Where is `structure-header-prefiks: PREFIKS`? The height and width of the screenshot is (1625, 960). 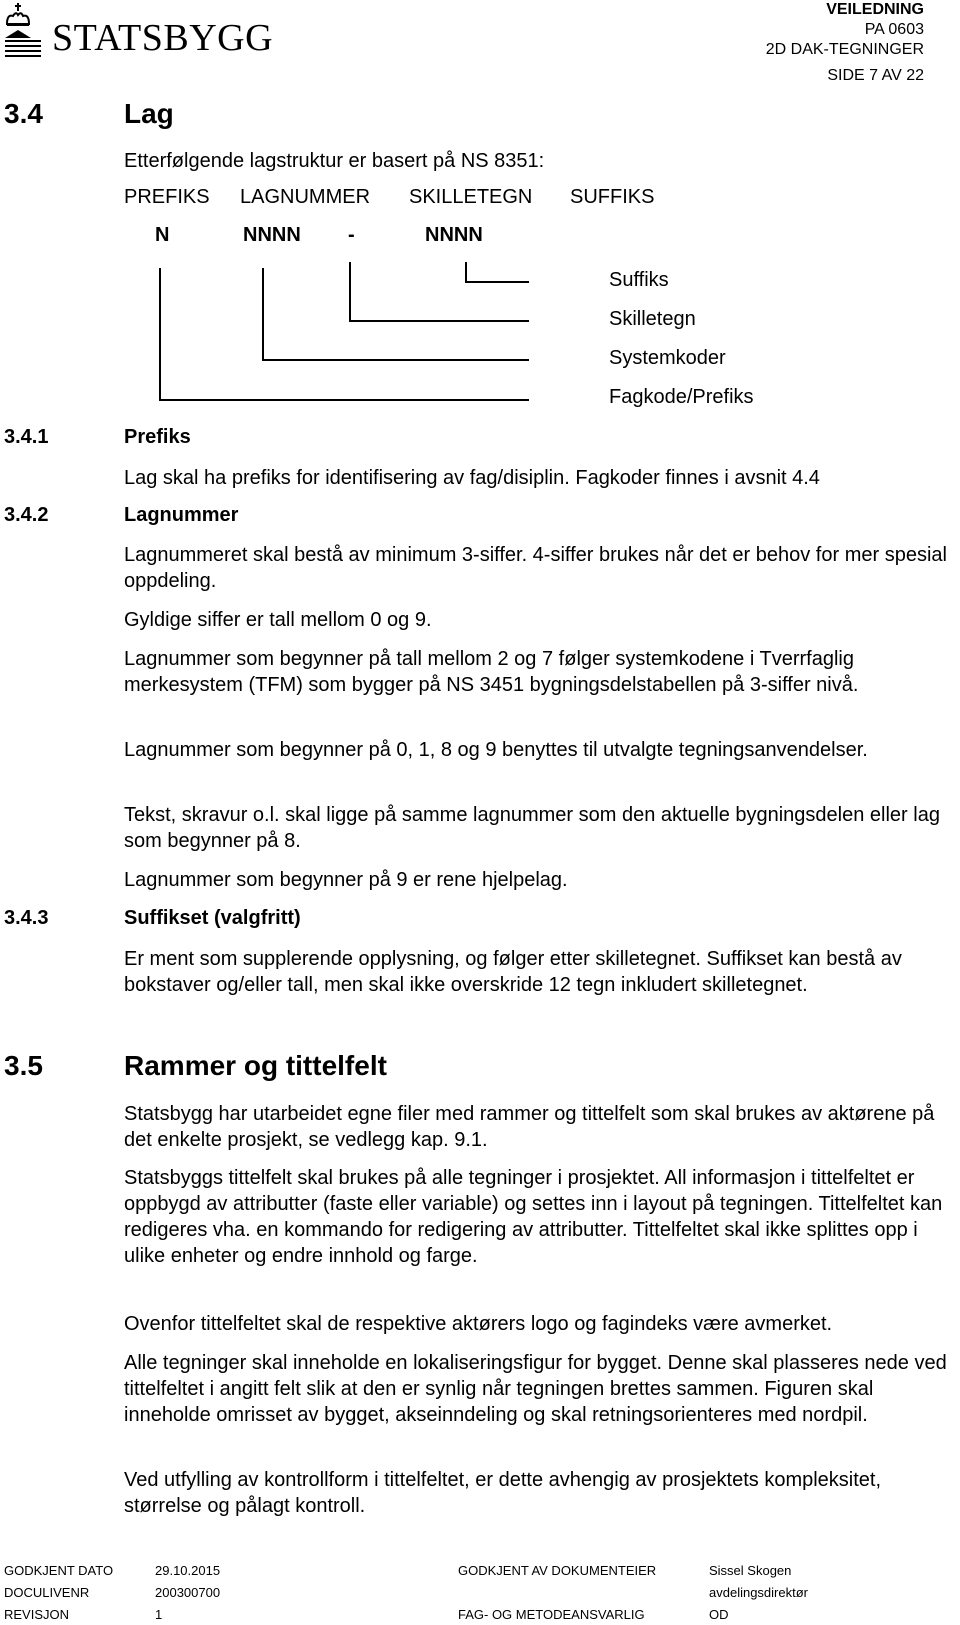
structure-header-prefiks: PREFIKS is located at coordinates (167, 197).